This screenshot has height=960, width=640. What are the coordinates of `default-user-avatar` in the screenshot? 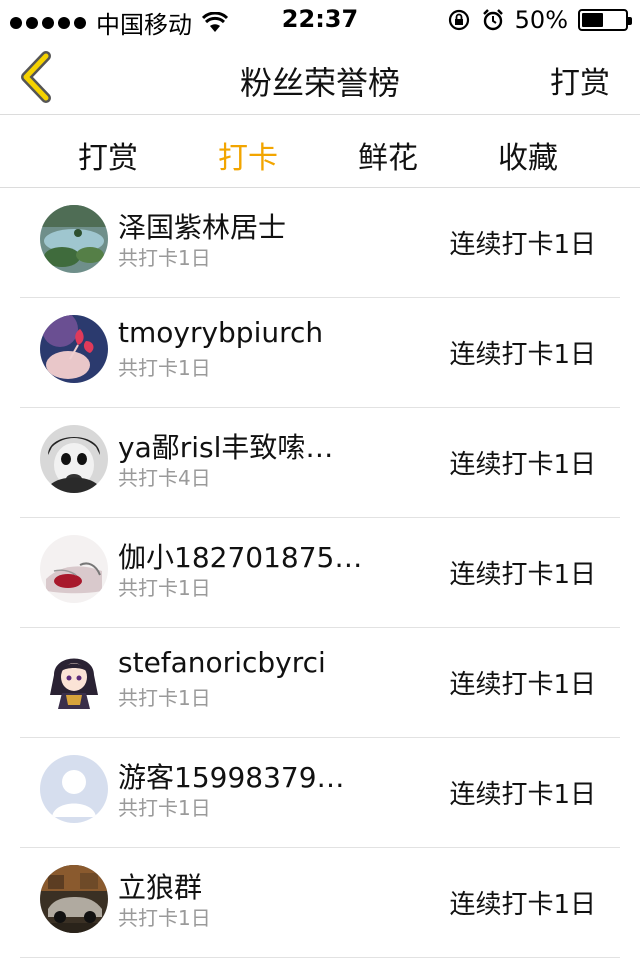 It's located at (74, 789).